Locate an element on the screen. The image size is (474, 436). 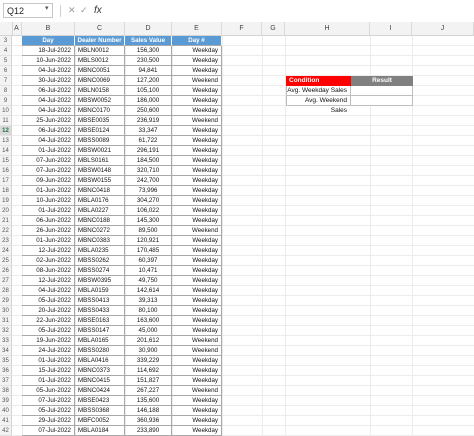
table-cell: 135,600 is located at coordinates (148, 401).